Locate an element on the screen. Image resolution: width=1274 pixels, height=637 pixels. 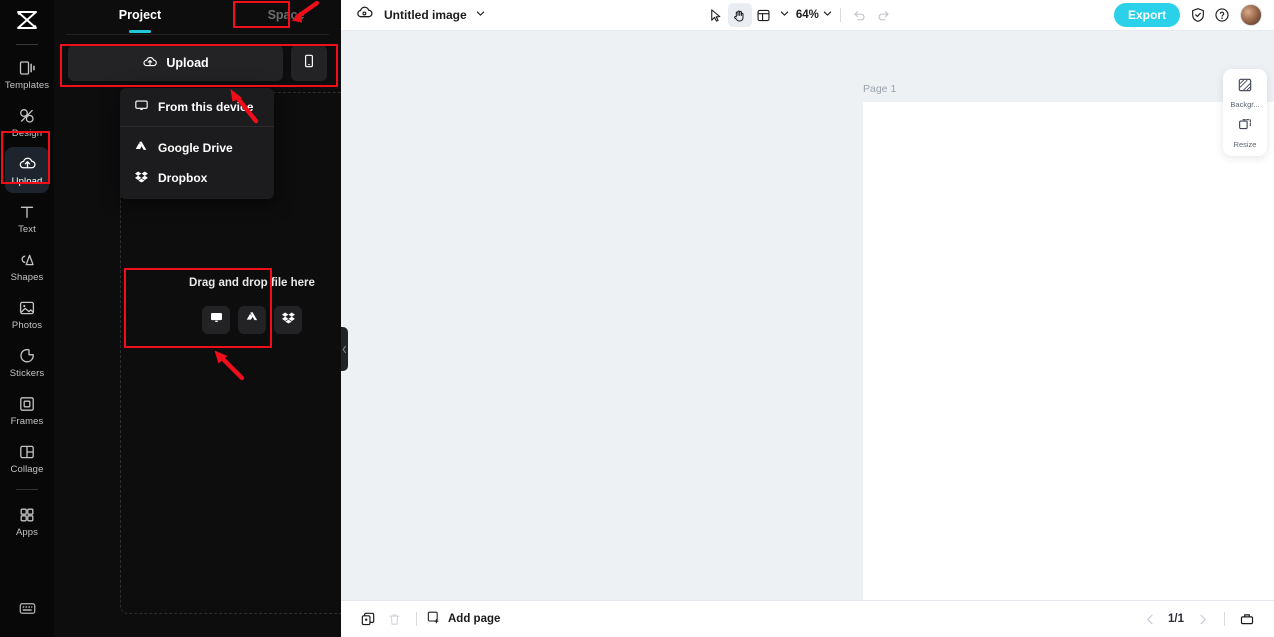
collage-icon is located at coordinates (27, 452).